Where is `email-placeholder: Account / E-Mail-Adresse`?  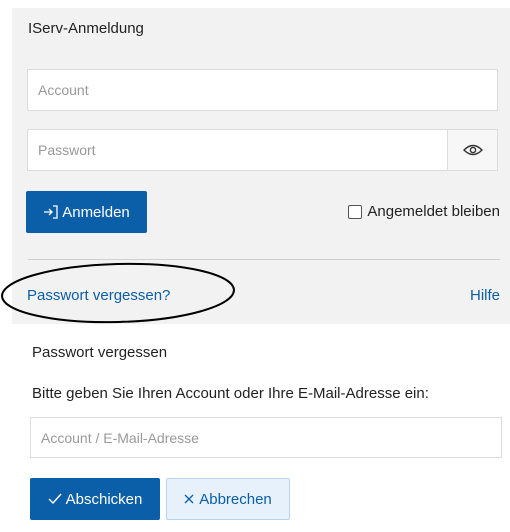 email-placeholder: Account / E-Mail-Adresse is located at coordinates (120, 437).